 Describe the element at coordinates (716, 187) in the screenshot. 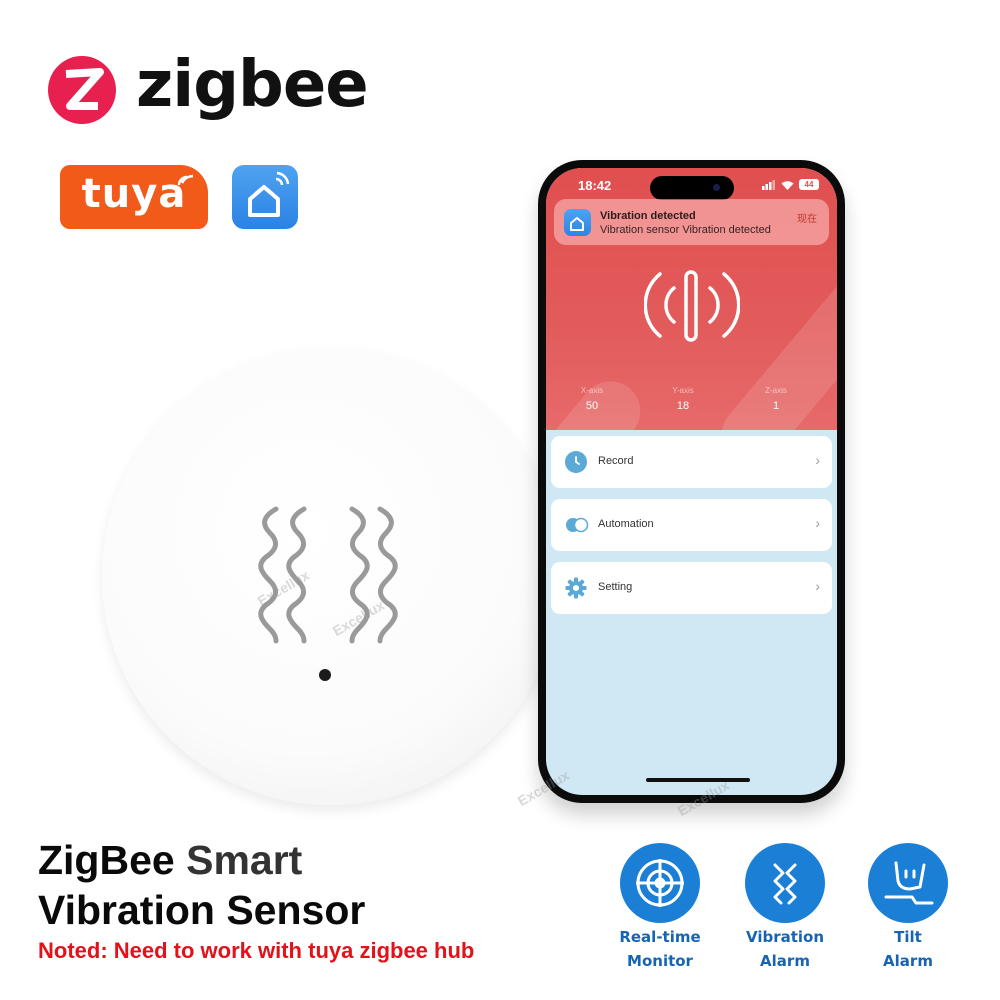

I see `camera-icon` at that location.